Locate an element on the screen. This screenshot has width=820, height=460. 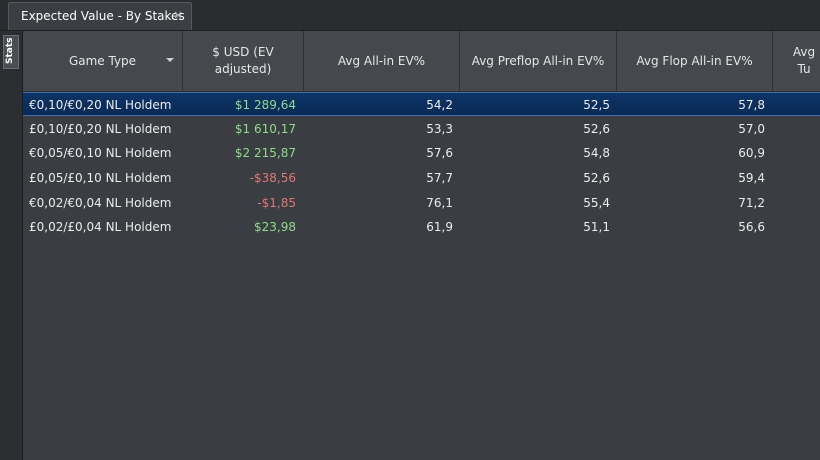
column-header-label: $ USD (EV adjusted) is located at coordinates (243, 60).